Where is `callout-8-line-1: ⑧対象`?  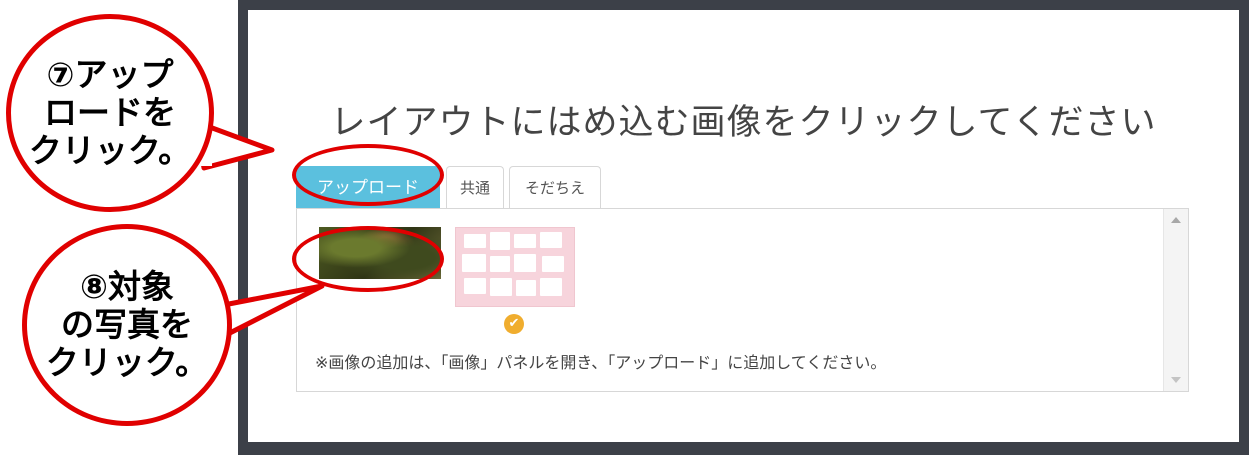
callout-8-line-1: ⑧対象 is located at coordinates (127, 287).